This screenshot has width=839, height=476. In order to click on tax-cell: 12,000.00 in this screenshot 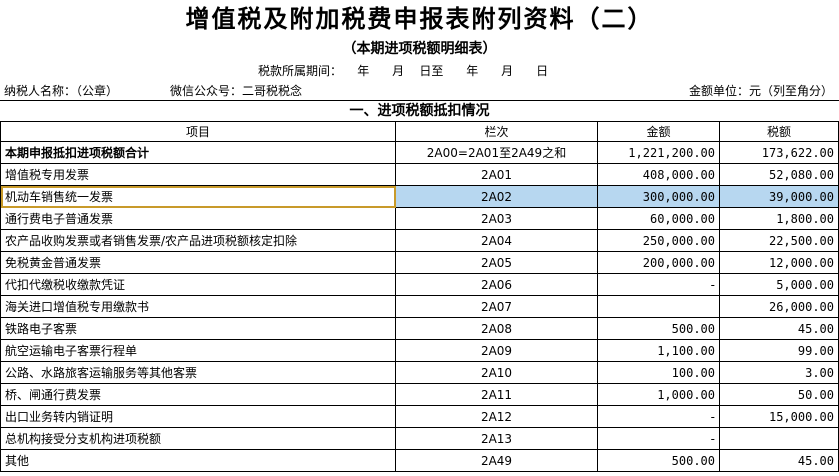, I will do `click(779, 262)`.